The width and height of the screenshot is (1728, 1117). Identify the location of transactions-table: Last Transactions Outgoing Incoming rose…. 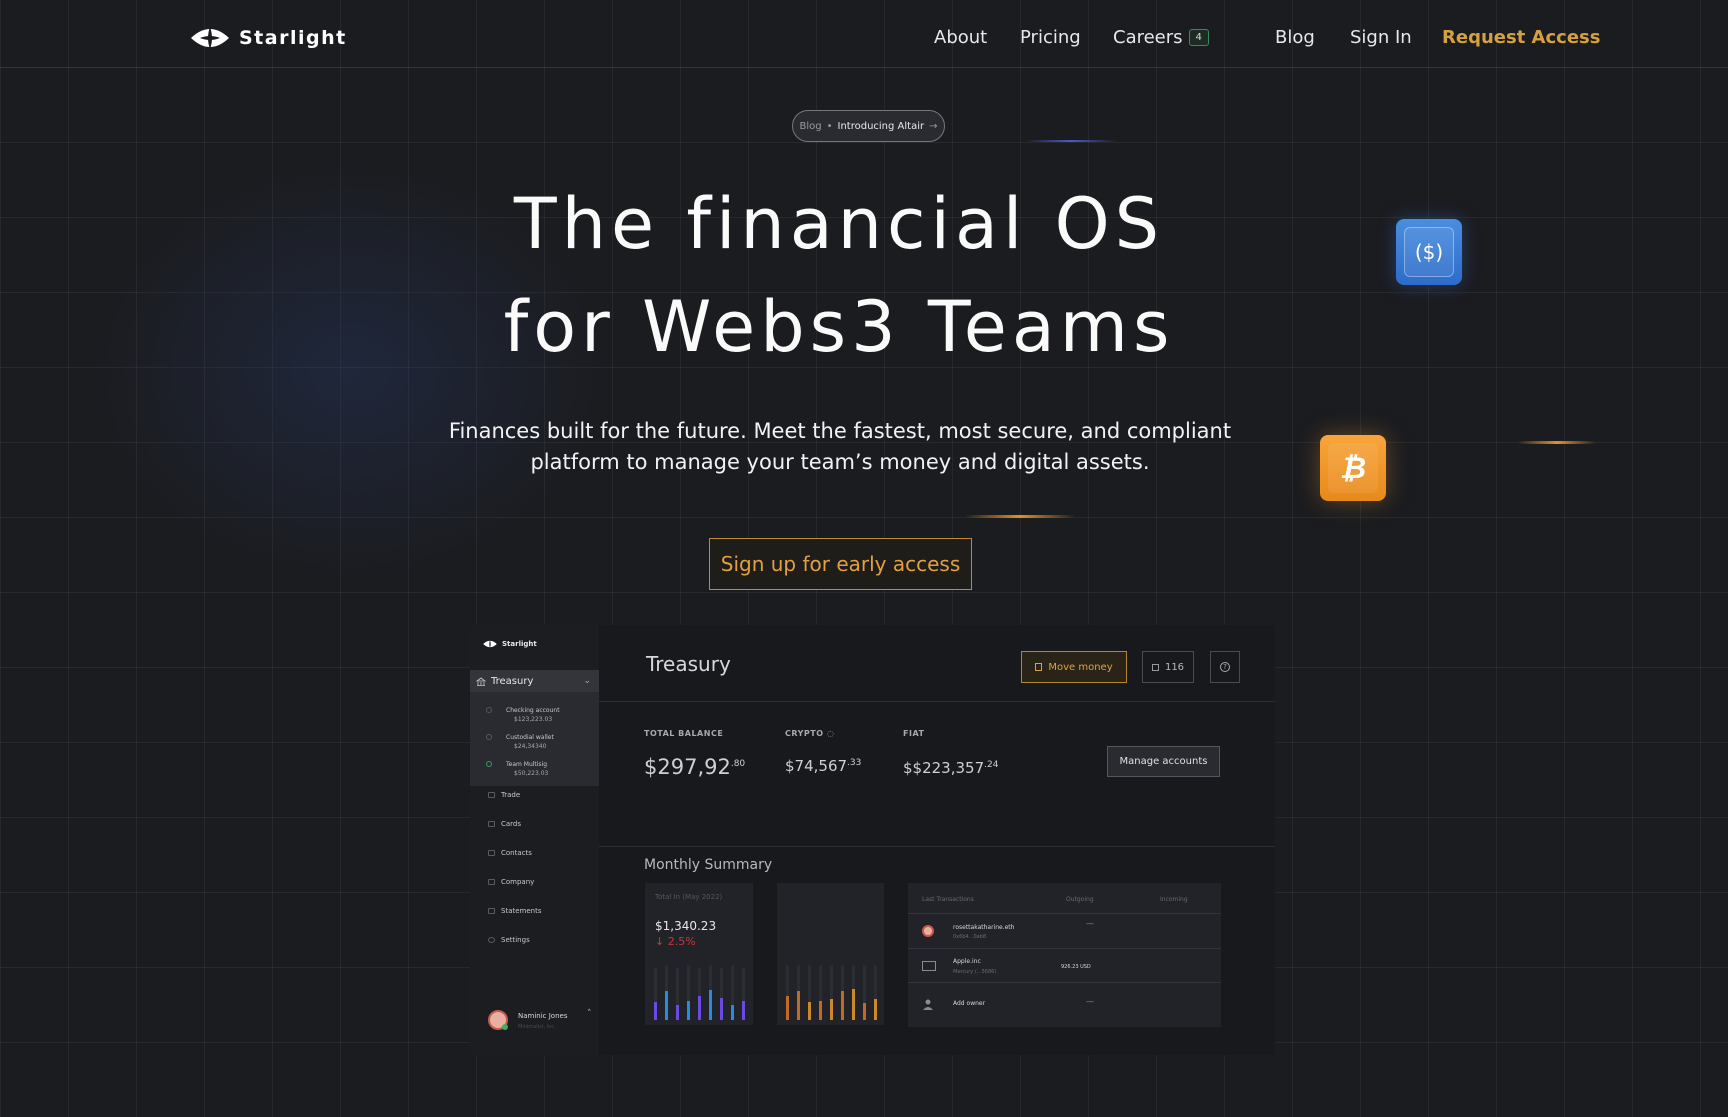
(1064, 955).